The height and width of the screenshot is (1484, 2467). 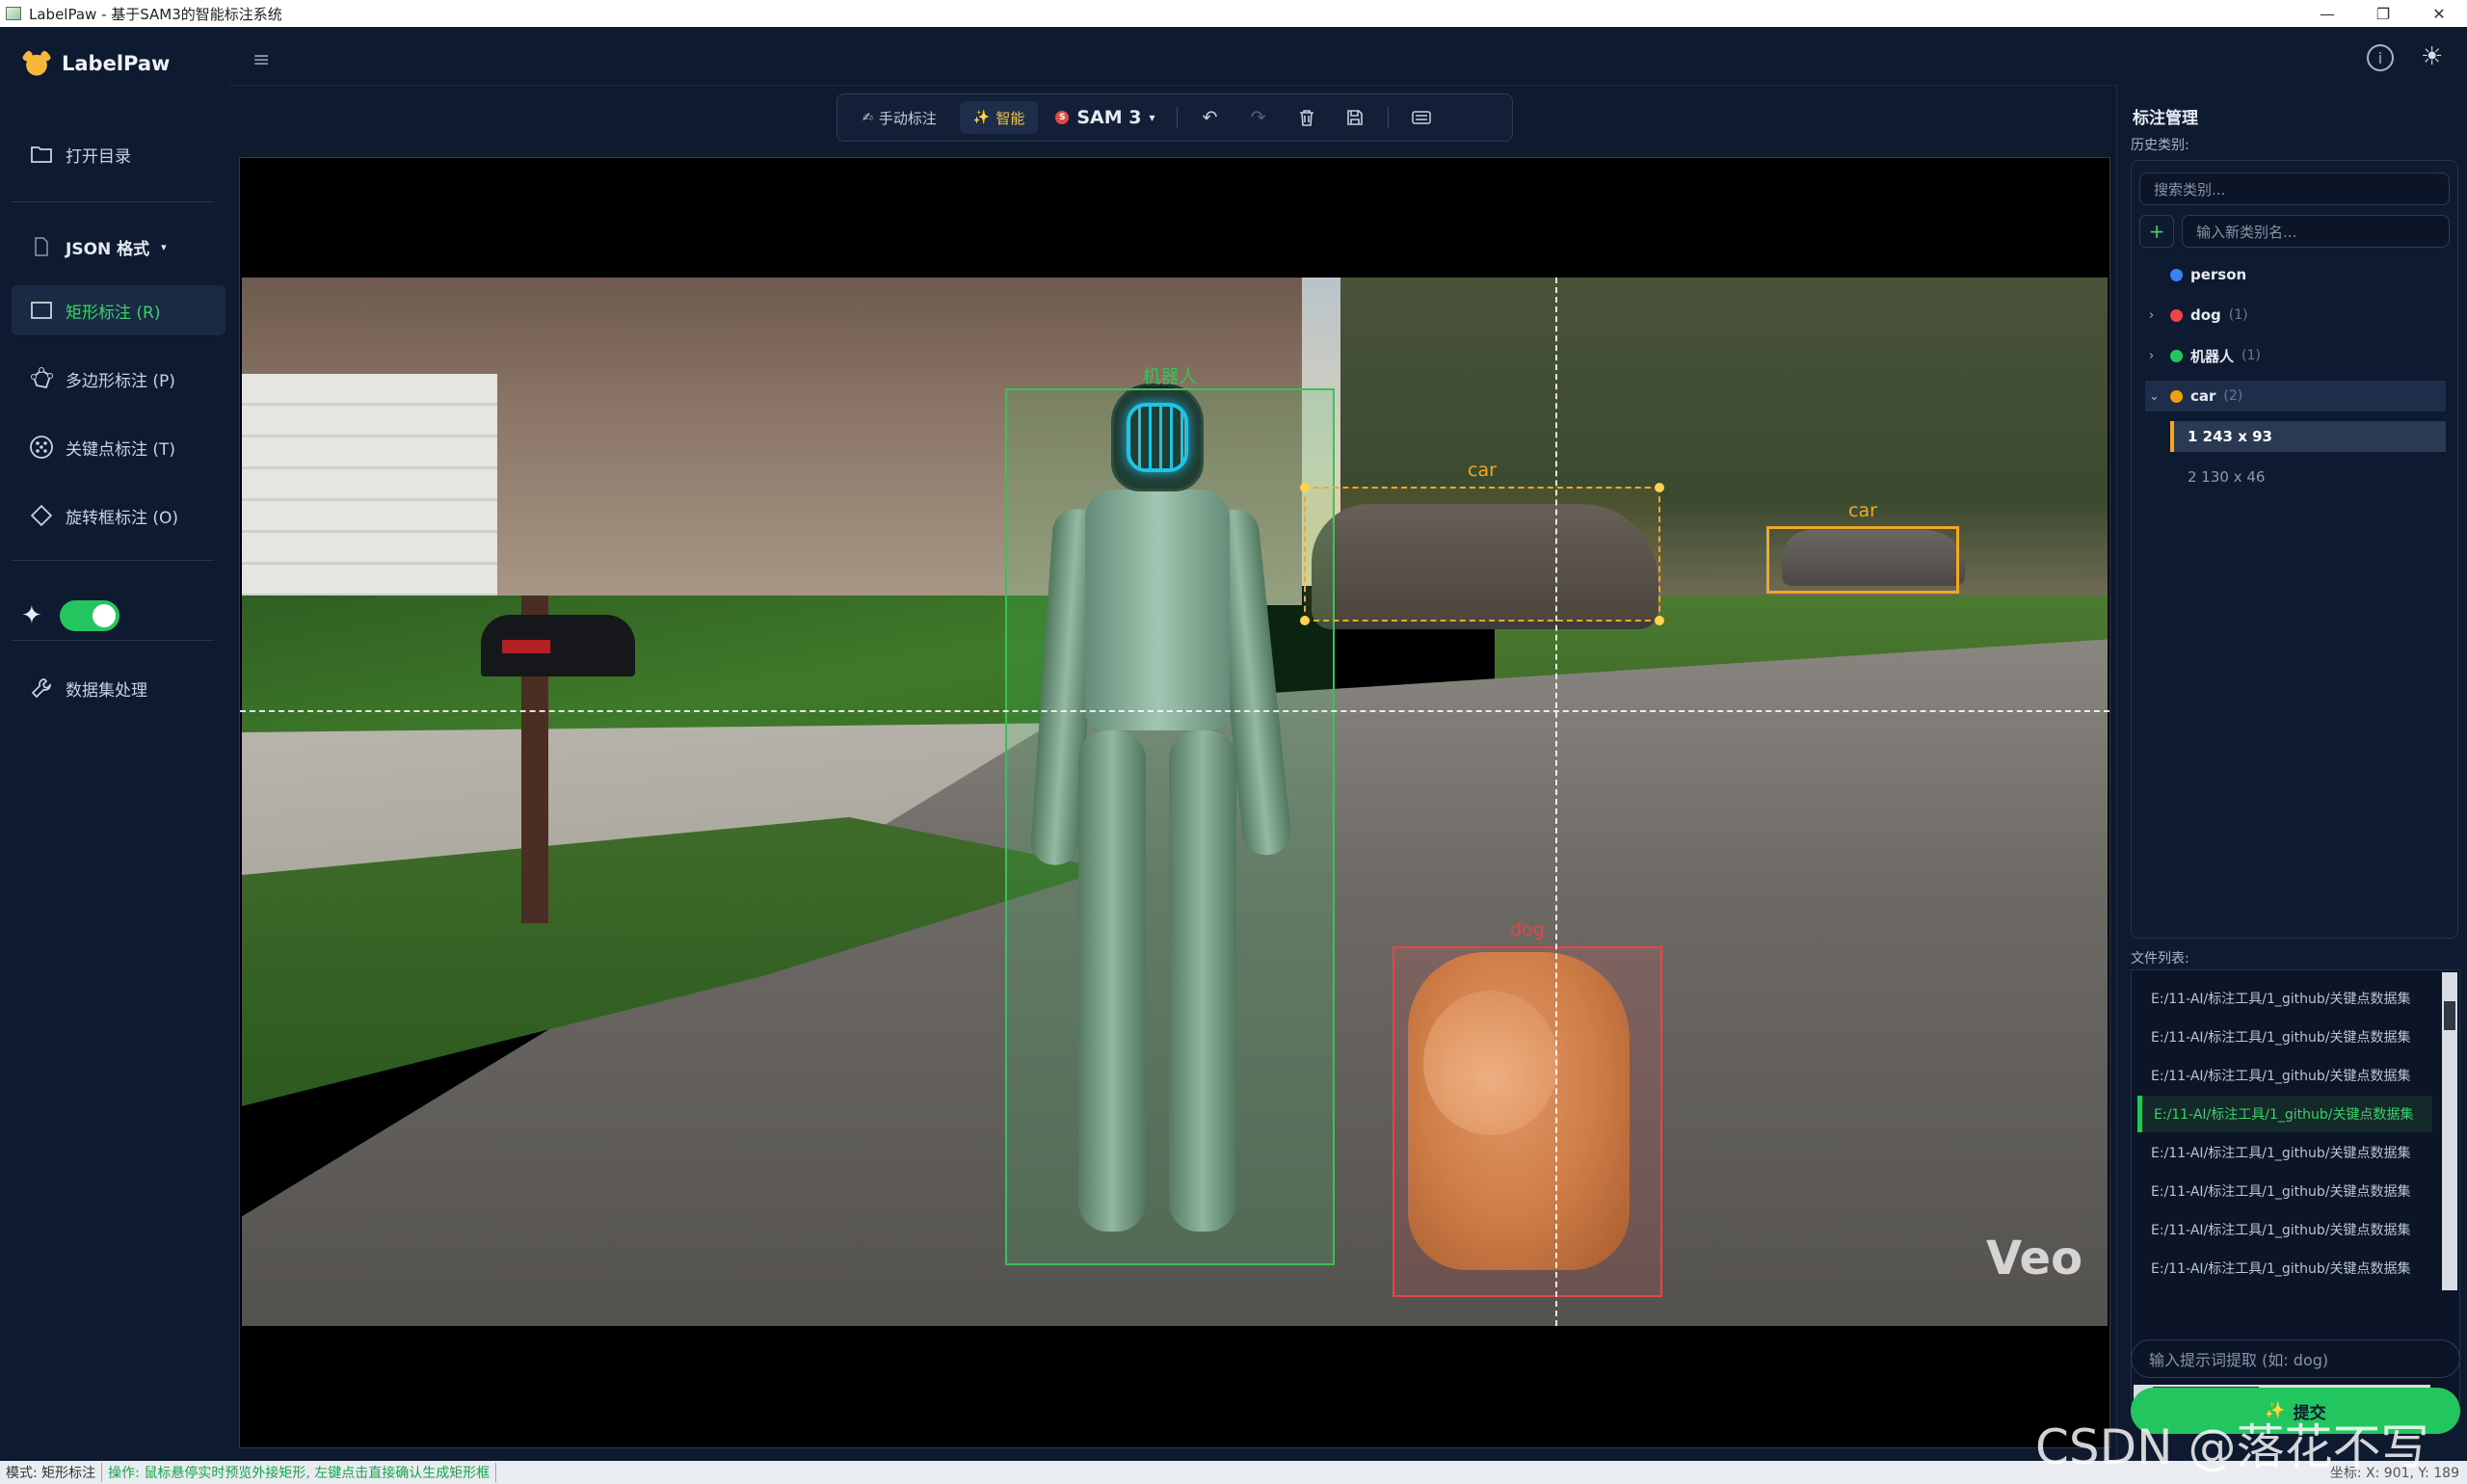 I want to click on keypoint-icon, so click(x=41, y=447).